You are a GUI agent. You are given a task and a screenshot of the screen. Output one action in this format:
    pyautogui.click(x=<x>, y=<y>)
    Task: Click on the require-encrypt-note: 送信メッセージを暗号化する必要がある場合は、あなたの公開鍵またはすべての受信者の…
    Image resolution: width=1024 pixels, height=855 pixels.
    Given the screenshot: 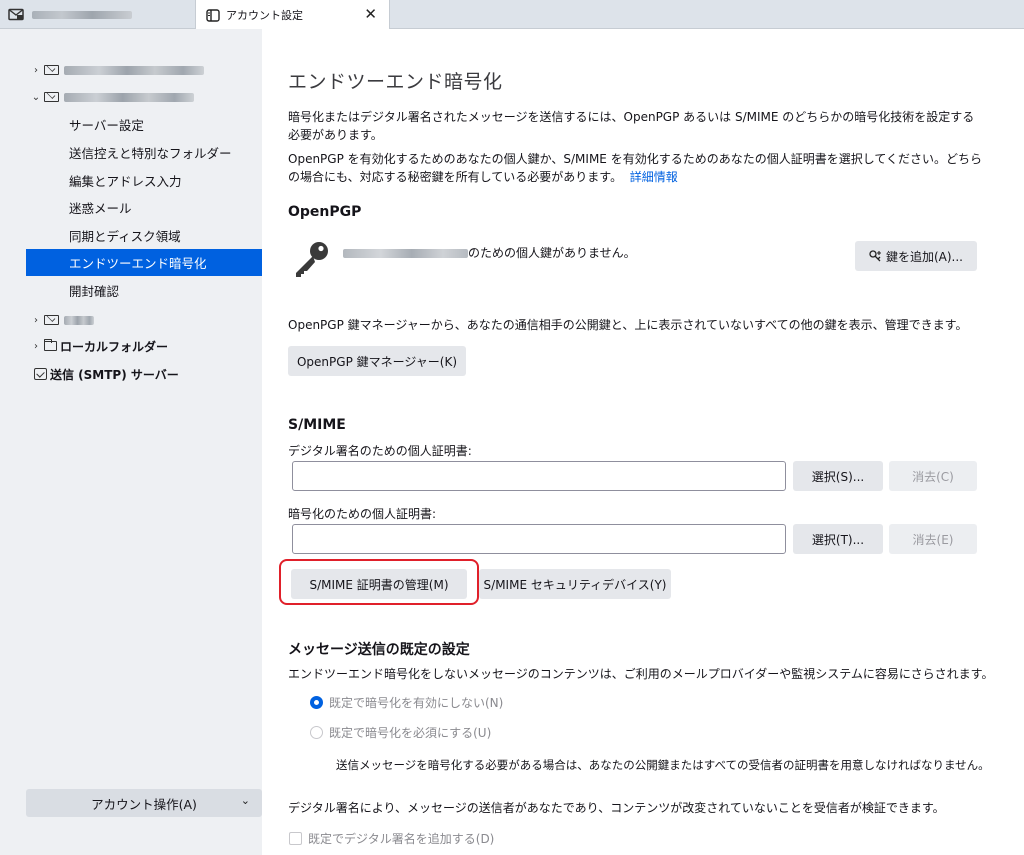 What is the action you would take?
    pyautogui.click(x=663, y=765)
    